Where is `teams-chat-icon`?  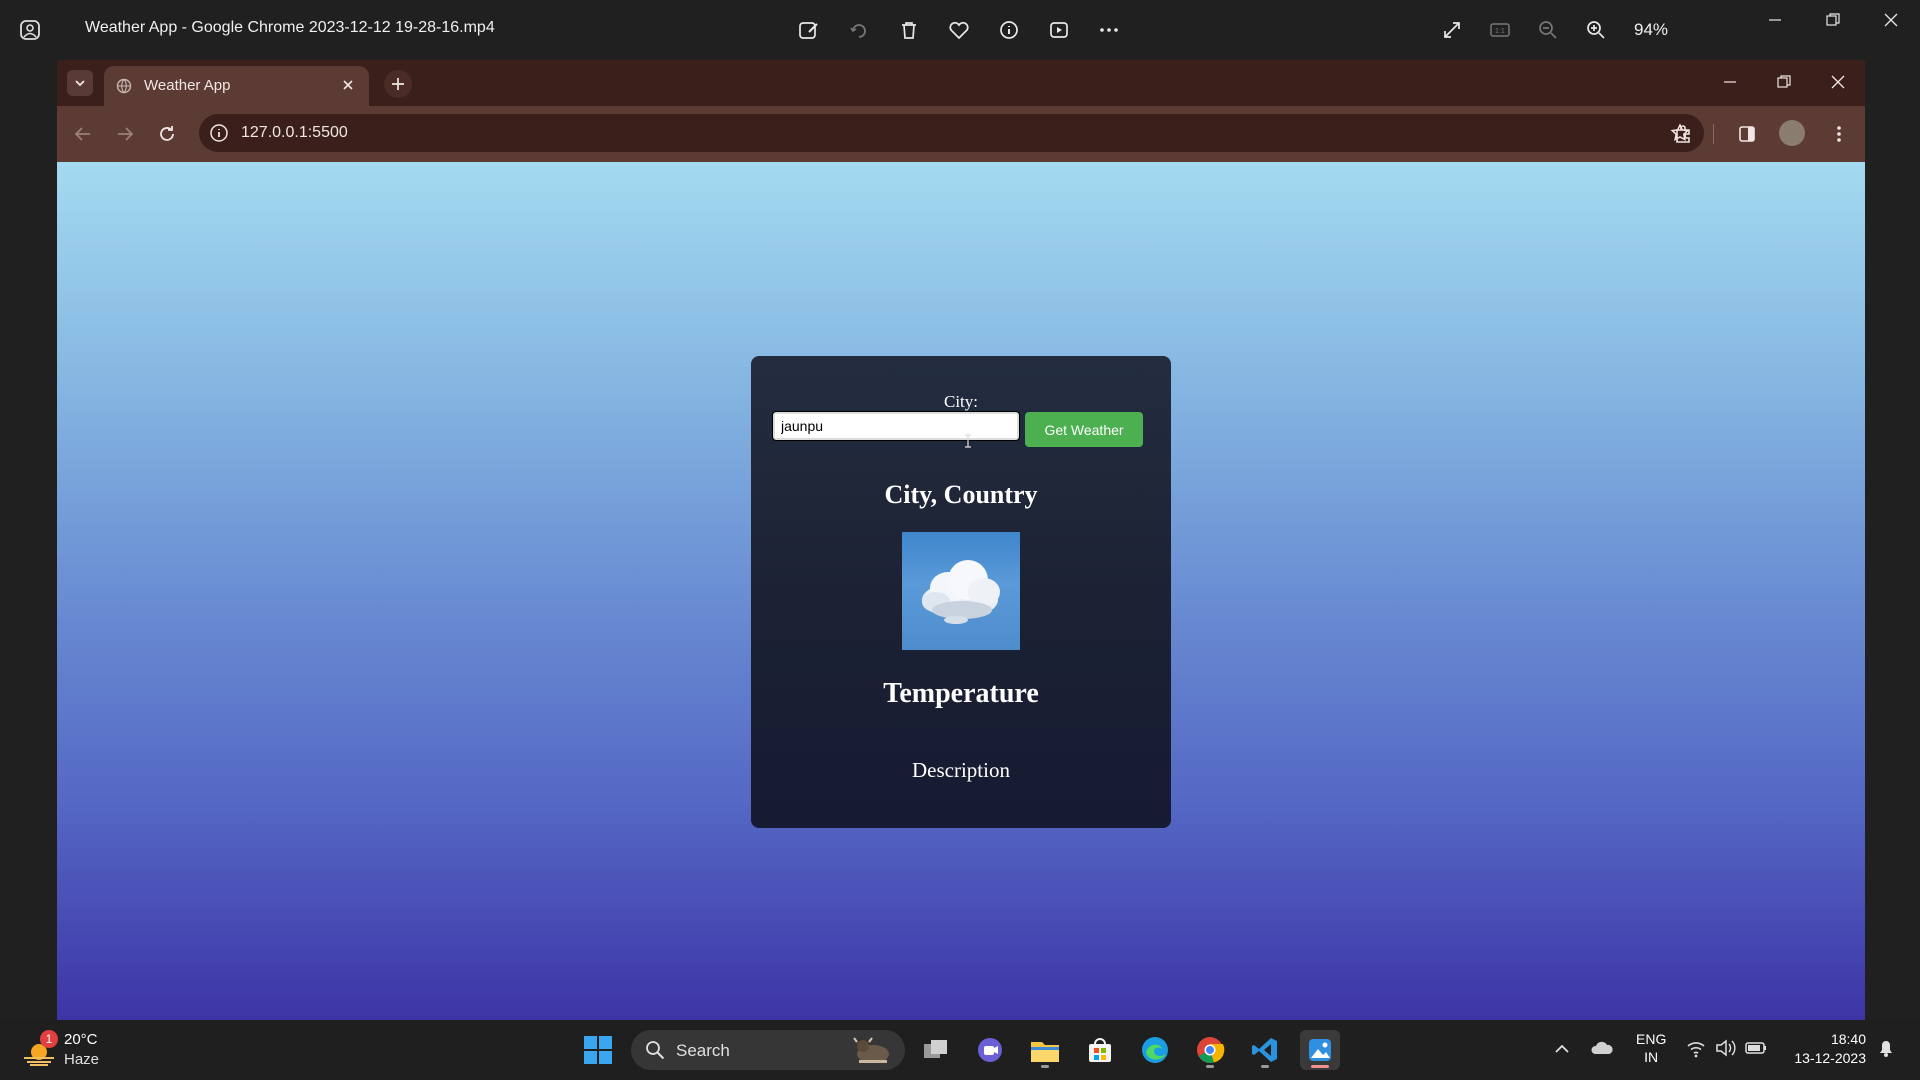
teams-chat-icon is located at coordinates (990, 1050).